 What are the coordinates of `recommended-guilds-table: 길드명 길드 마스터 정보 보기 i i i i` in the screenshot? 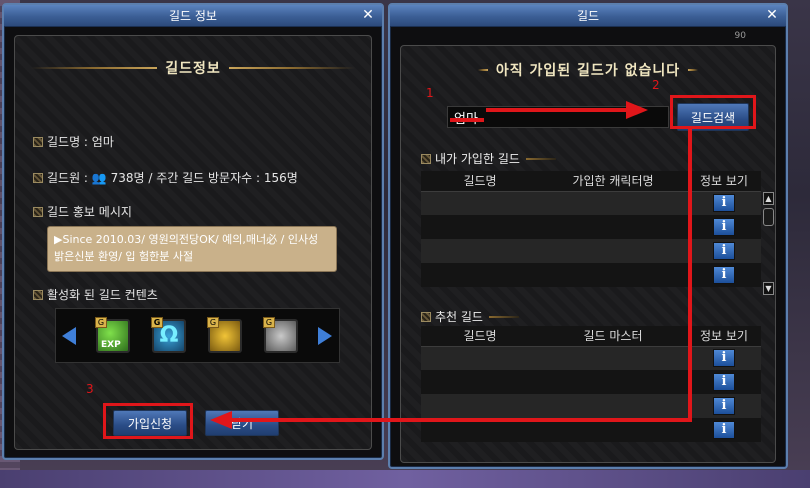 It's located at (591, 384).